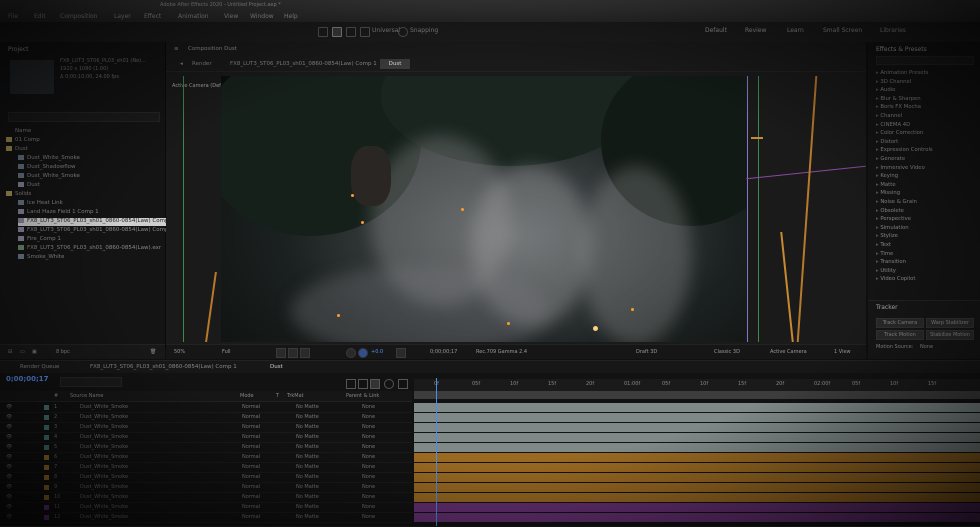  I want to click on bpc-indicator: 8 bpc, so click(63, 352).